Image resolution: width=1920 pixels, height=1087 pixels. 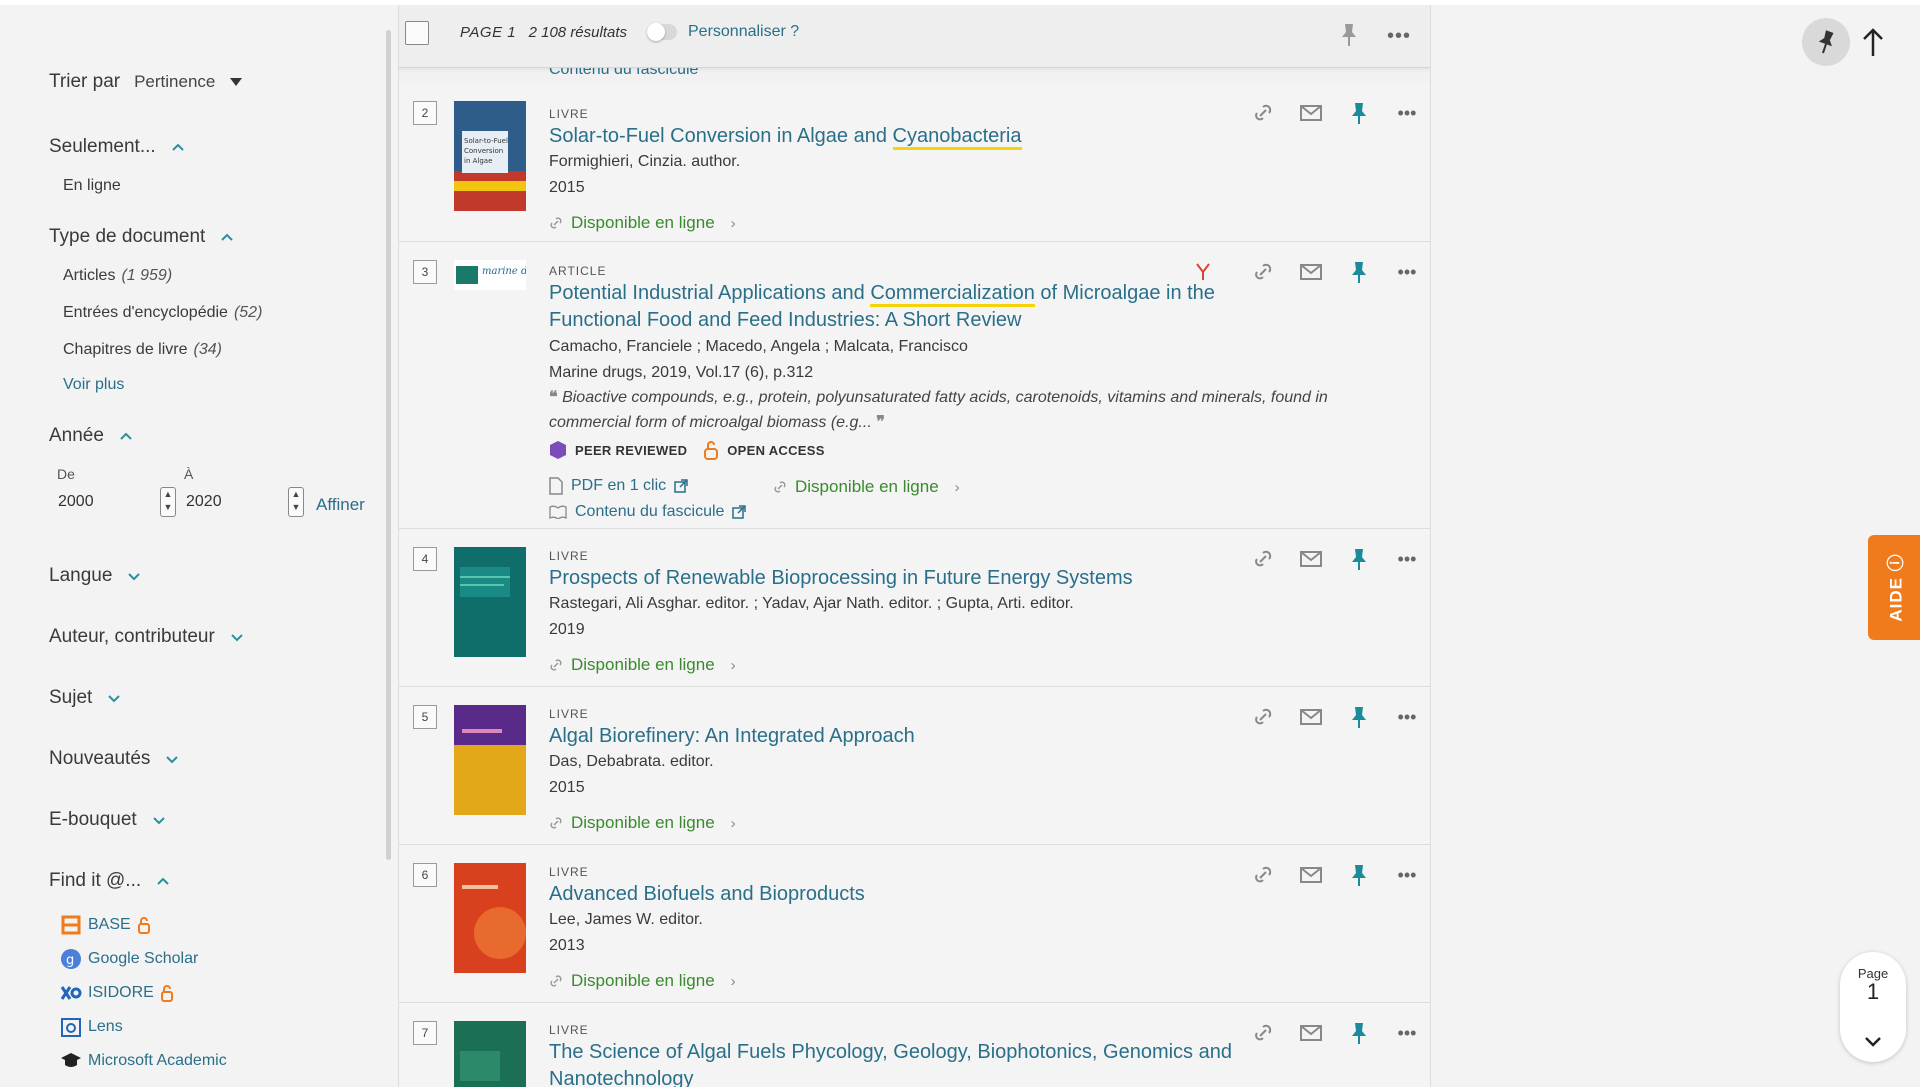 I want to click on see-more-link: Voir plus, so click(x=93, y=385).